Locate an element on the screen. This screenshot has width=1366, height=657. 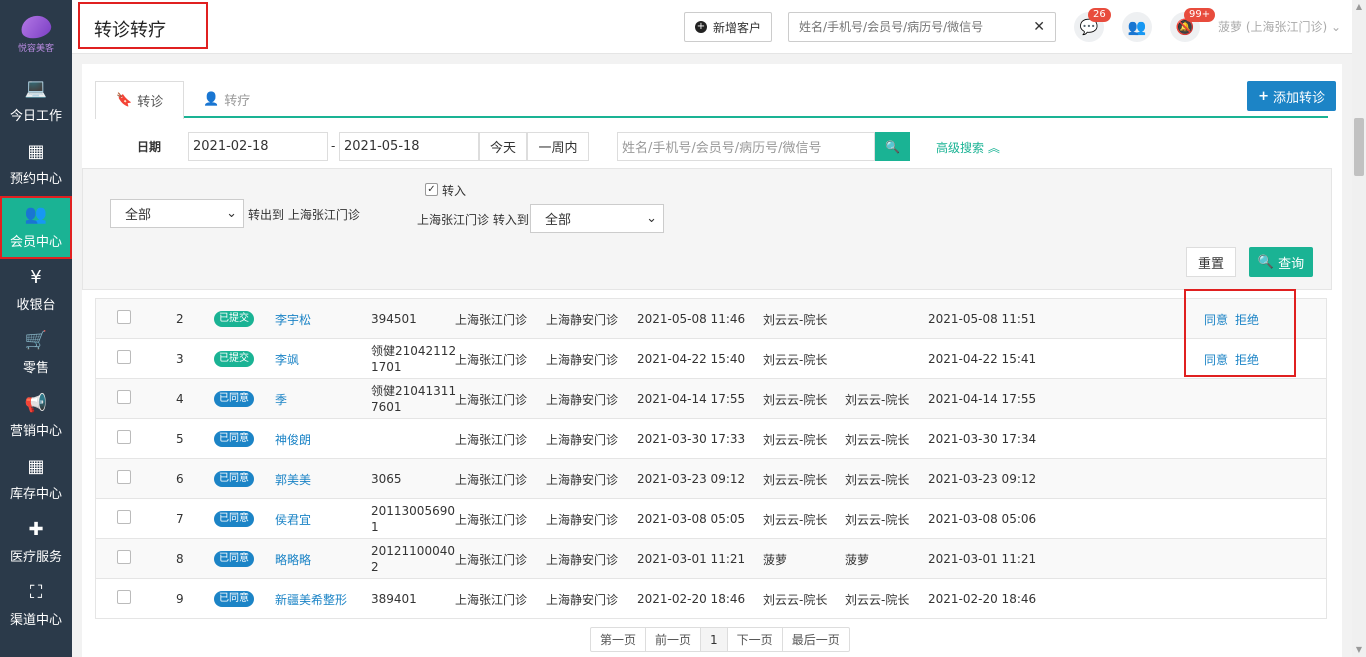
sidebar-item-grid: ▦ 库存中心 is located at coordinates (36, 479).